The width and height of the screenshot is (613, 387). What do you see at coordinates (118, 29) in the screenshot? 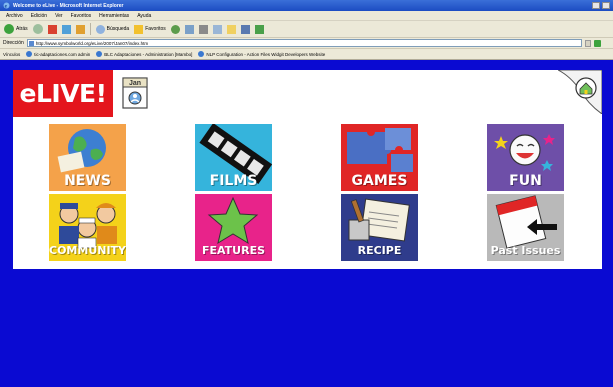
I see `search-label: Búsqueda` at bounding box center [118, 29].